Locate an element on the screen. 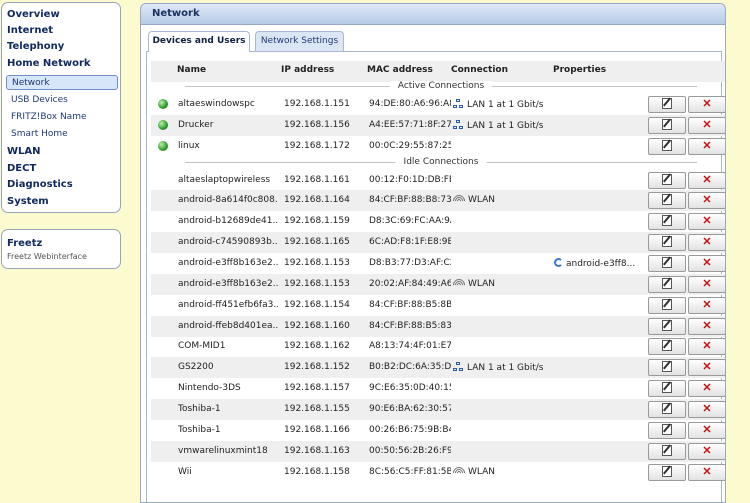 The width and height of the screenshot is (750, 503). nav-telephony: Telephony is located at coordinates (35, 46).